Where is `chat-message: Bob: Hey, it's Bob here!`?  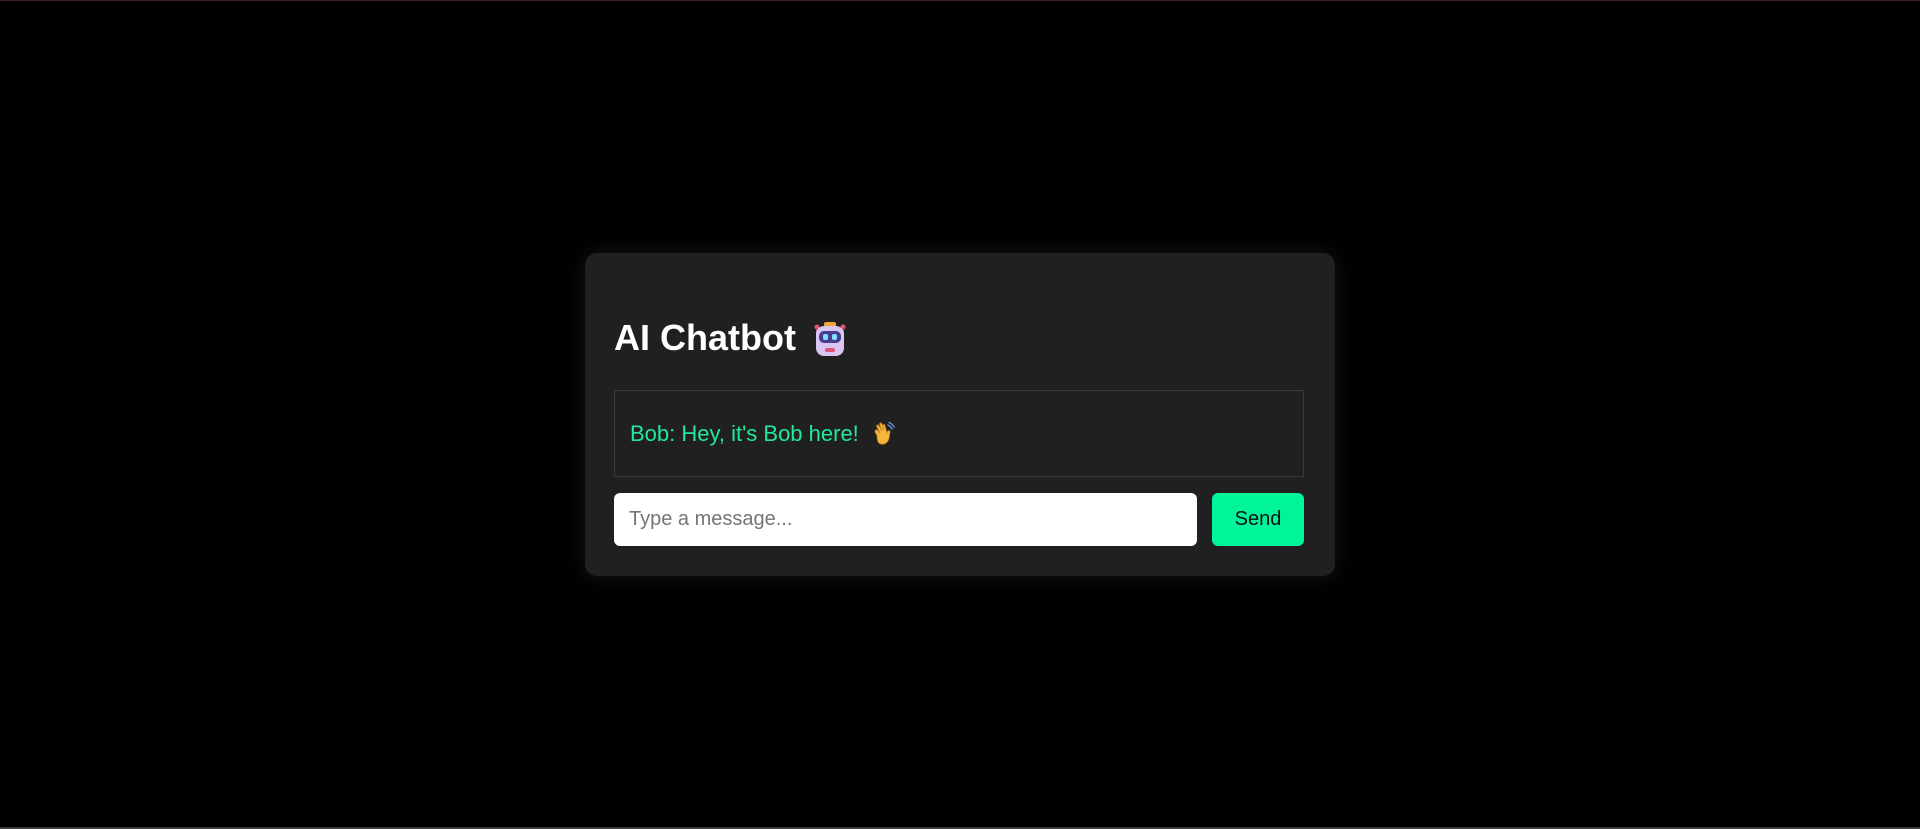 chat-message: Bob: Hey, it's Bob here! is located at coordinates (762, 434).